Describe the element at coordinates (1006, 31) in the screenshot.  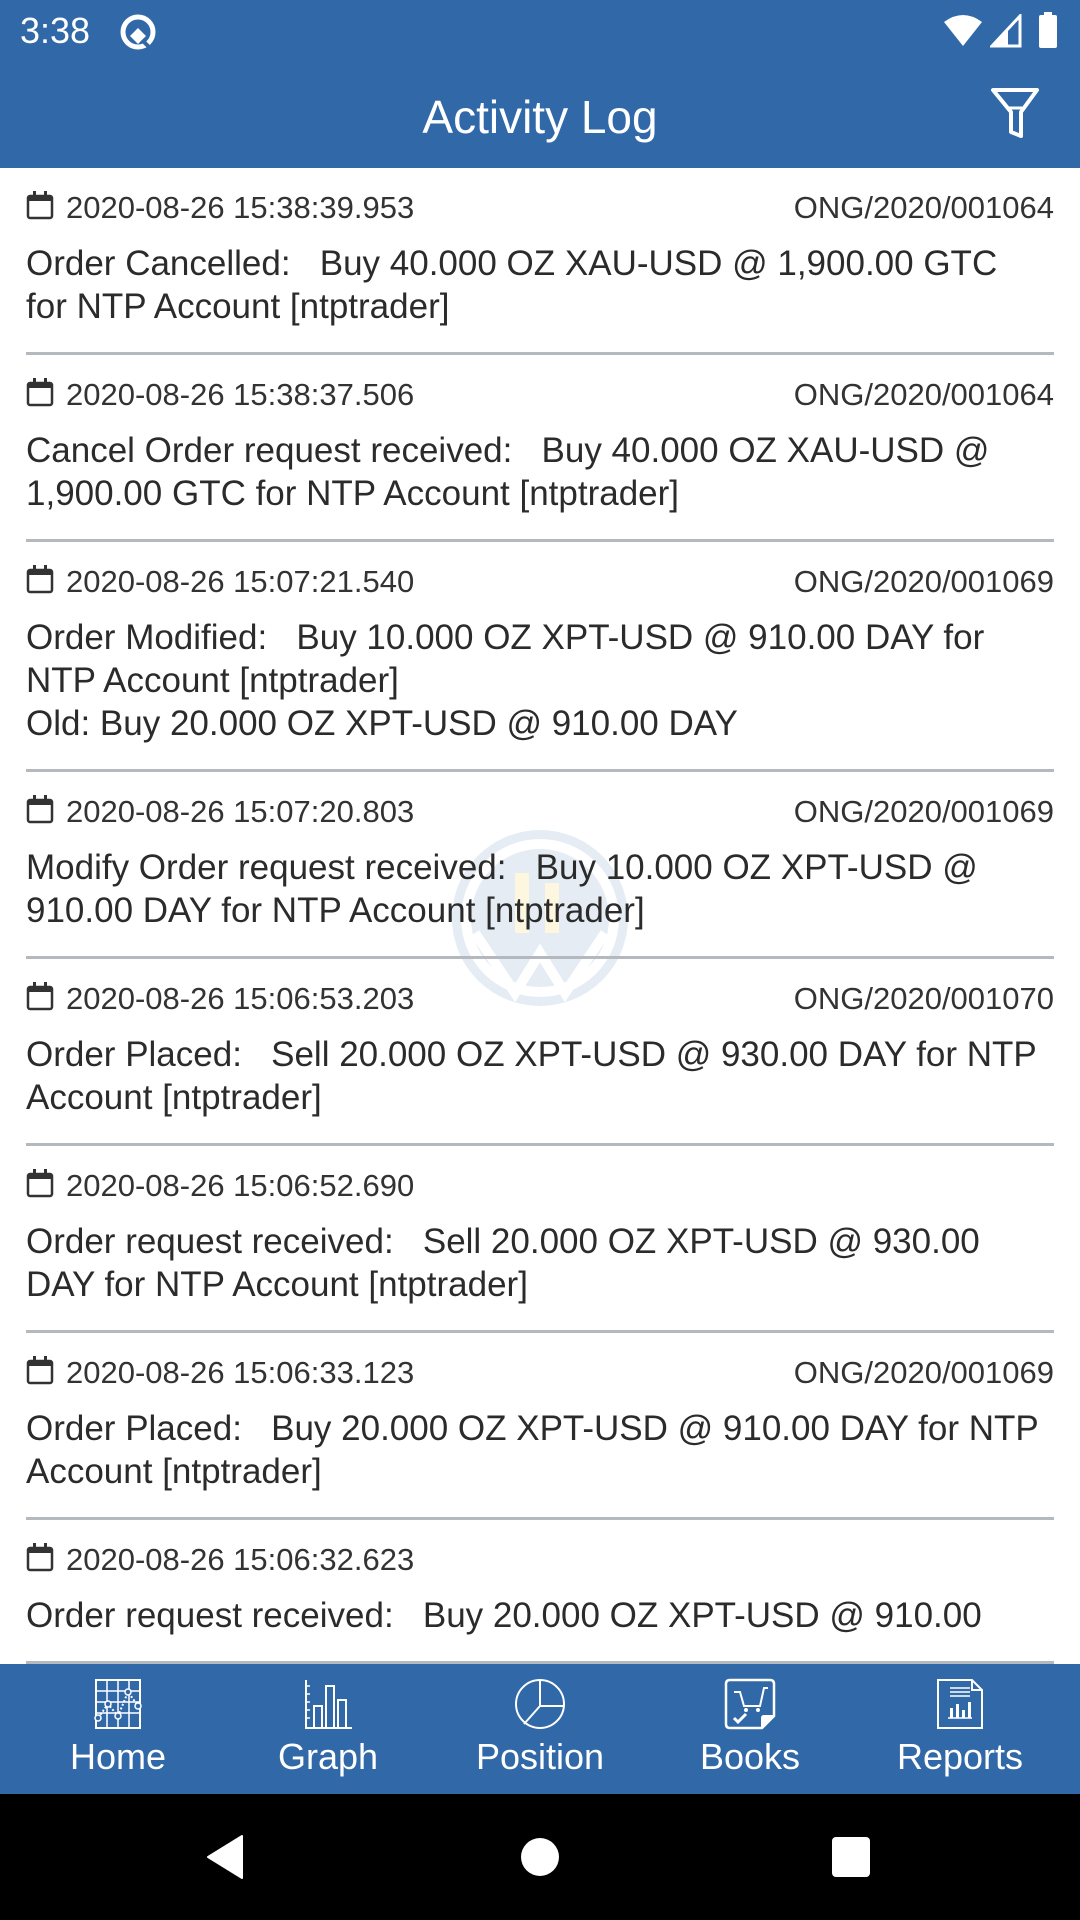
I see `signal-icon` at that location.